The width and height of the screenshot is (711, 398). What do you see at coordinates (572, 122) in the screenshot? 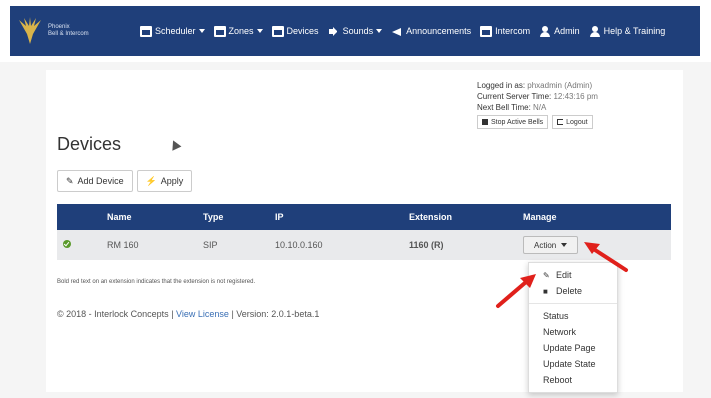
I see `logout-button: Logout` at bounding box center [572, 122].